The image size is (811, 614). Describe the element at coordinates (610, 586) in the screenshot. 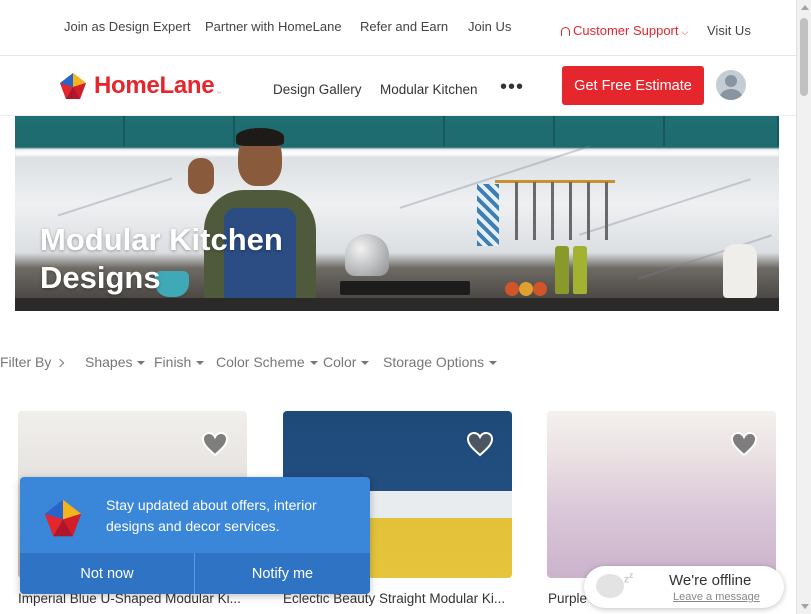

I see `chat-bubble-icon` at that location.